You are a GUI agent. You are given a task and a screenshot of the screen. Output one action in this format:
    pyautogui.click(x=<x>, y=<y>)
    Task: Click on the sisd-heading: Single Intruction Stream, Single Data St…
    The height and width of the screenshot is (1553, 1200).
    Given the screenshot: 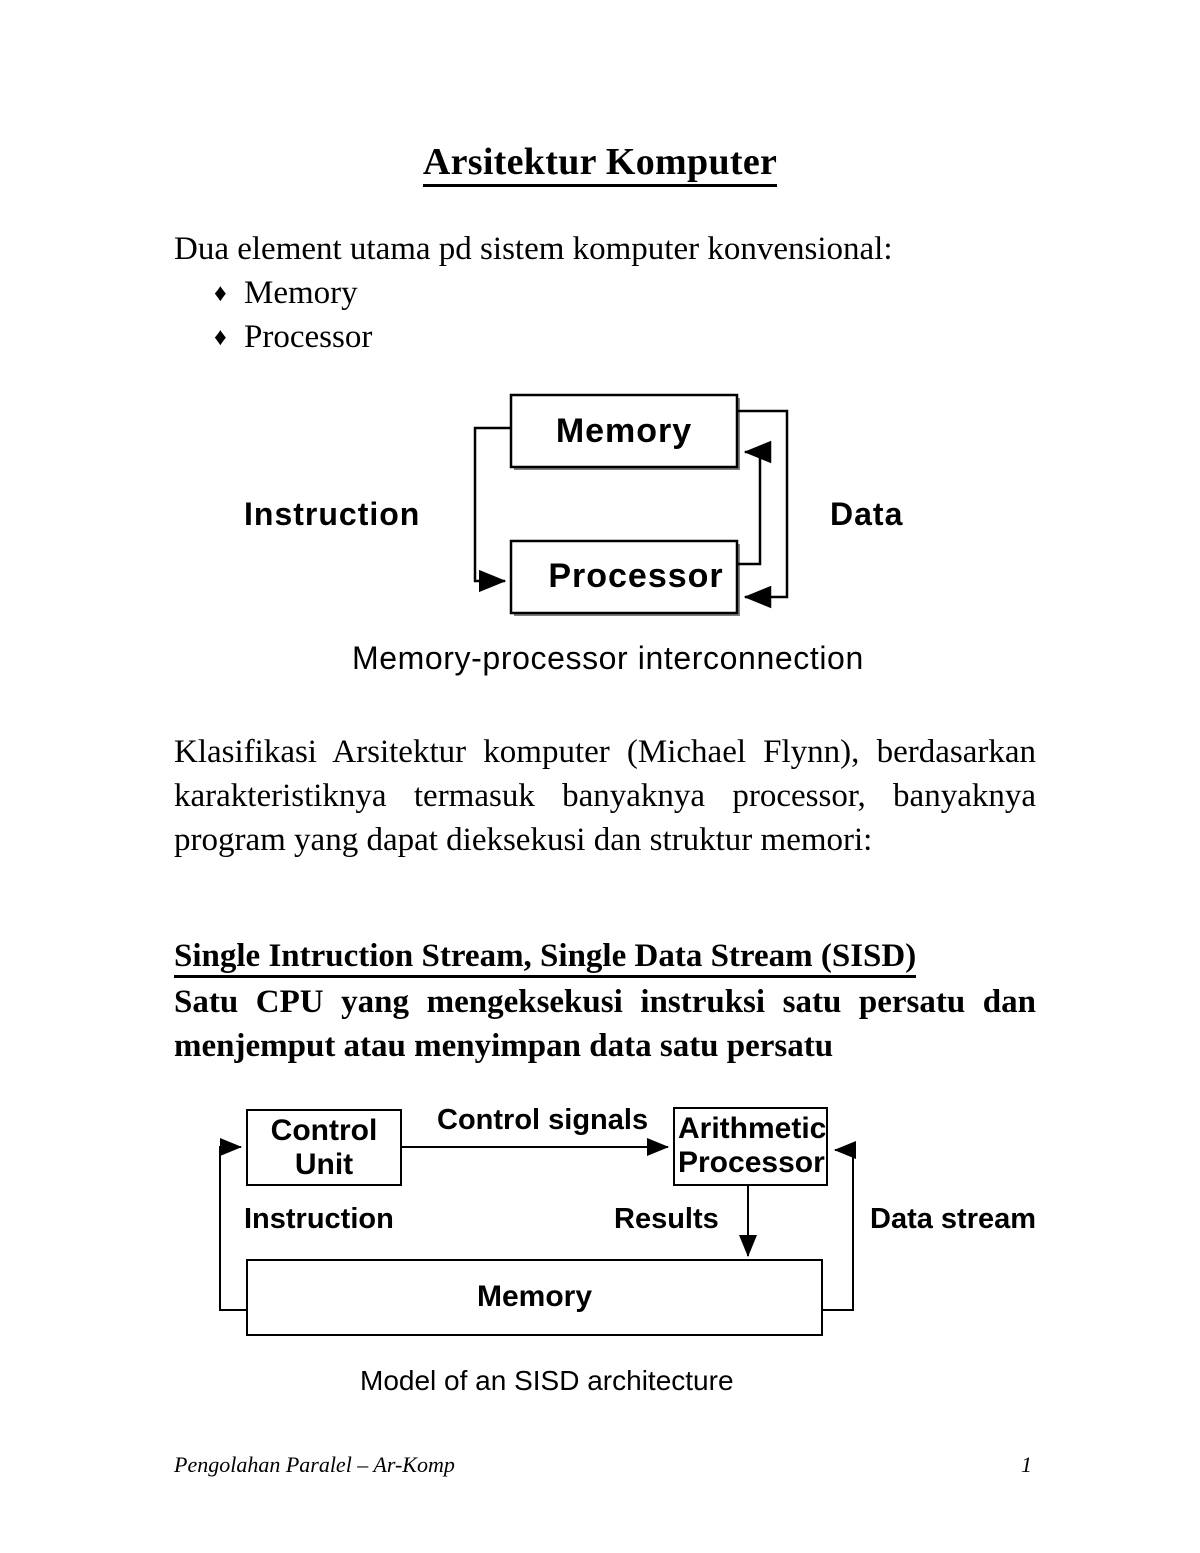 What is the action you would take?
    pyautogui.click(x=545, y=958)
    